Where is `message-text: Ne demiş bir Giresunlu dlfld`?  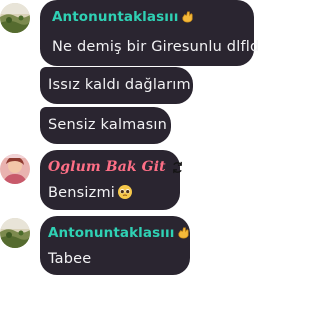 message-text: Ne demiş bir Giresunlu dlfld is located at coordinates (156, 47).